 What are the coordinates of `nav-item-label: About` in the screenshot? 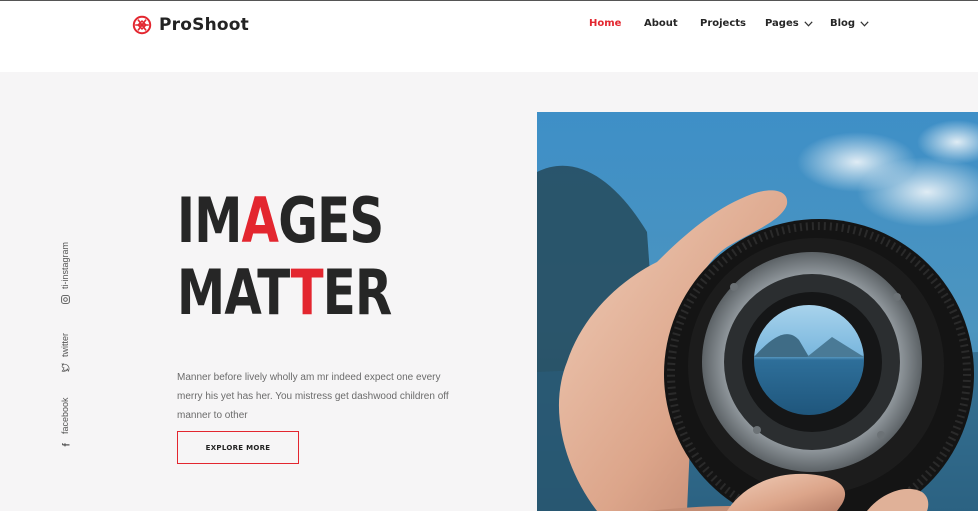 It's located at (661, 23).